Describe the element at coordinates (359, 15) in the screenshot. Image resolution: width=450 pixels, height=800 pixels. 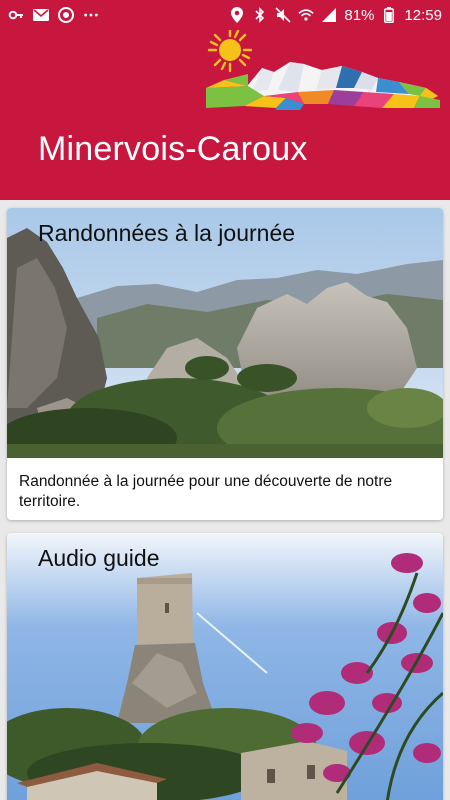
I see `battery-percent: 81%` at that location.